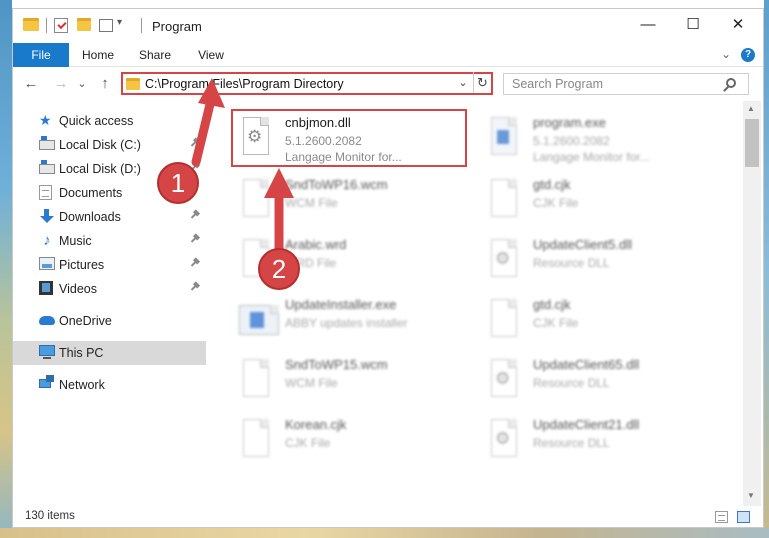 The height and width of the screenshot is (538, 769). Describe the element at coordinates (349, 138) in the screenshot. I see `file-highlight-box` at that location.